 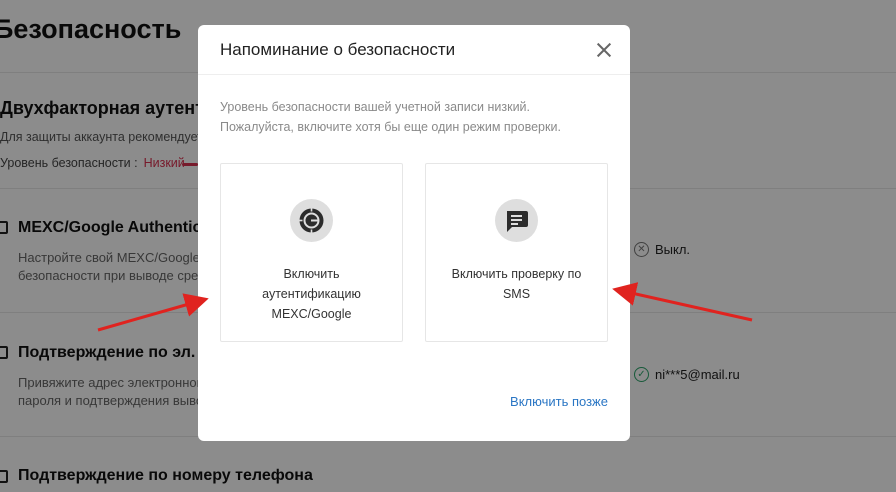 What do you see at coordinates (311, 220) in the screenshot?
I see `authenticator-icon` at bounding box center [311, 220].